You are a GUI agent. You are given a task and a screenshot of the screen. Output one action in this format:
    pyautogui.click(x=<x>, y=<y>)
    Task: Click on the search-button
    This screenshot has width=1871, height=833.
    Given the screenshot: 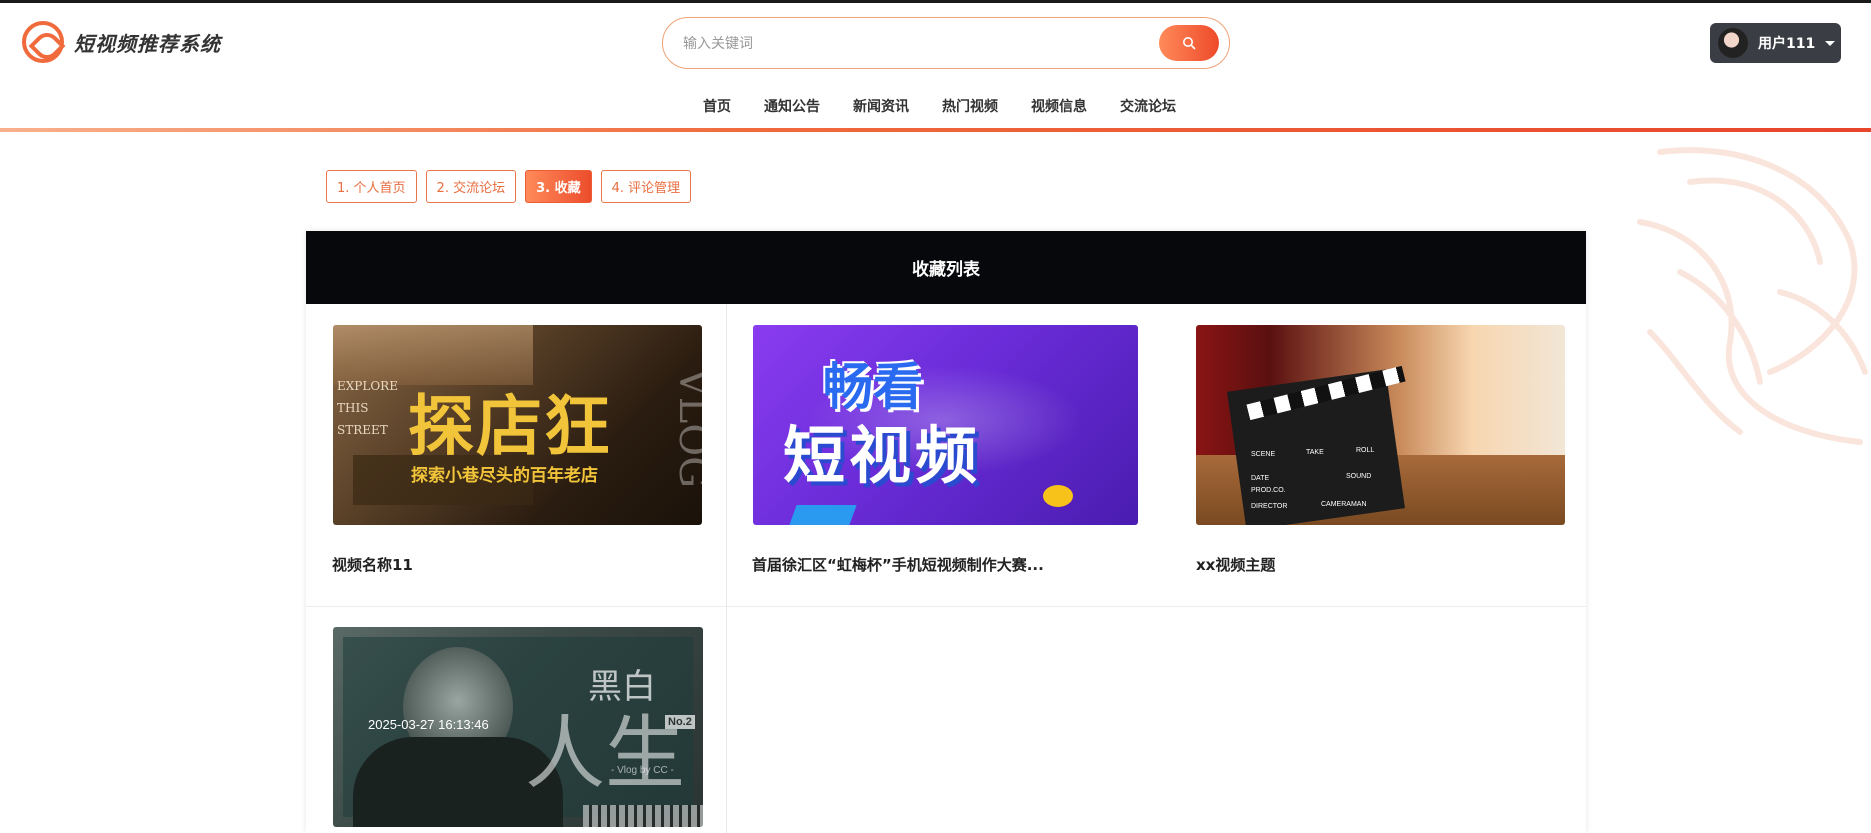 What is the action you would take?
    pyautogui.click(x=1189, y=43)
    